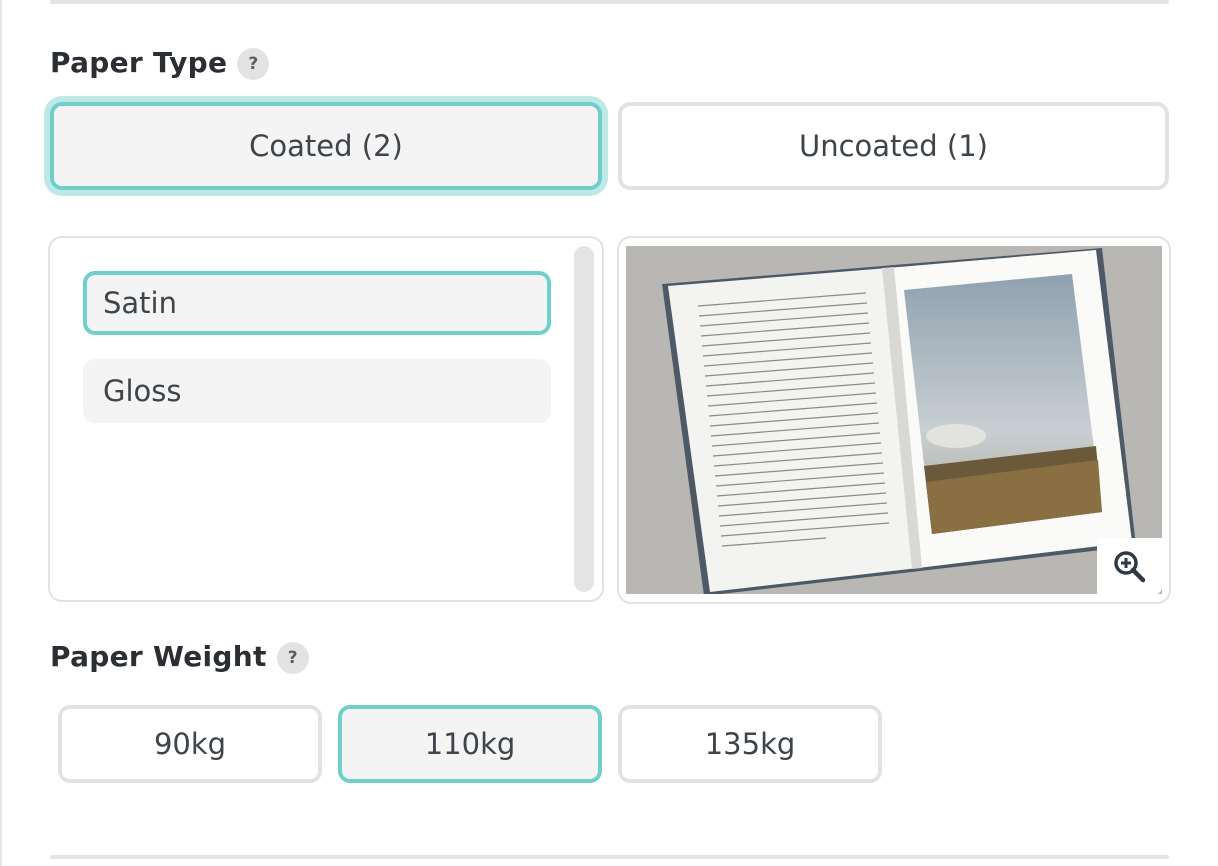  I want to click on weight-option-label: 110kg, so click(470, 744).